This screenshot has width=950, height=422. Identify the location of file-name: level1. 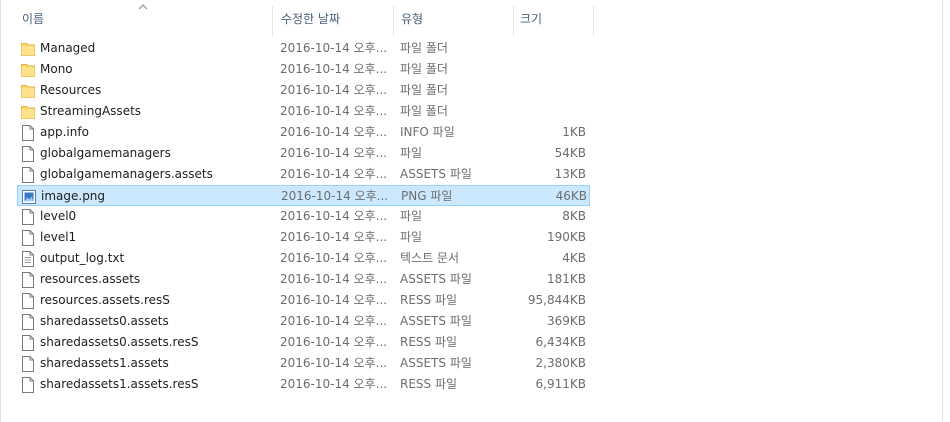
(58, 237).